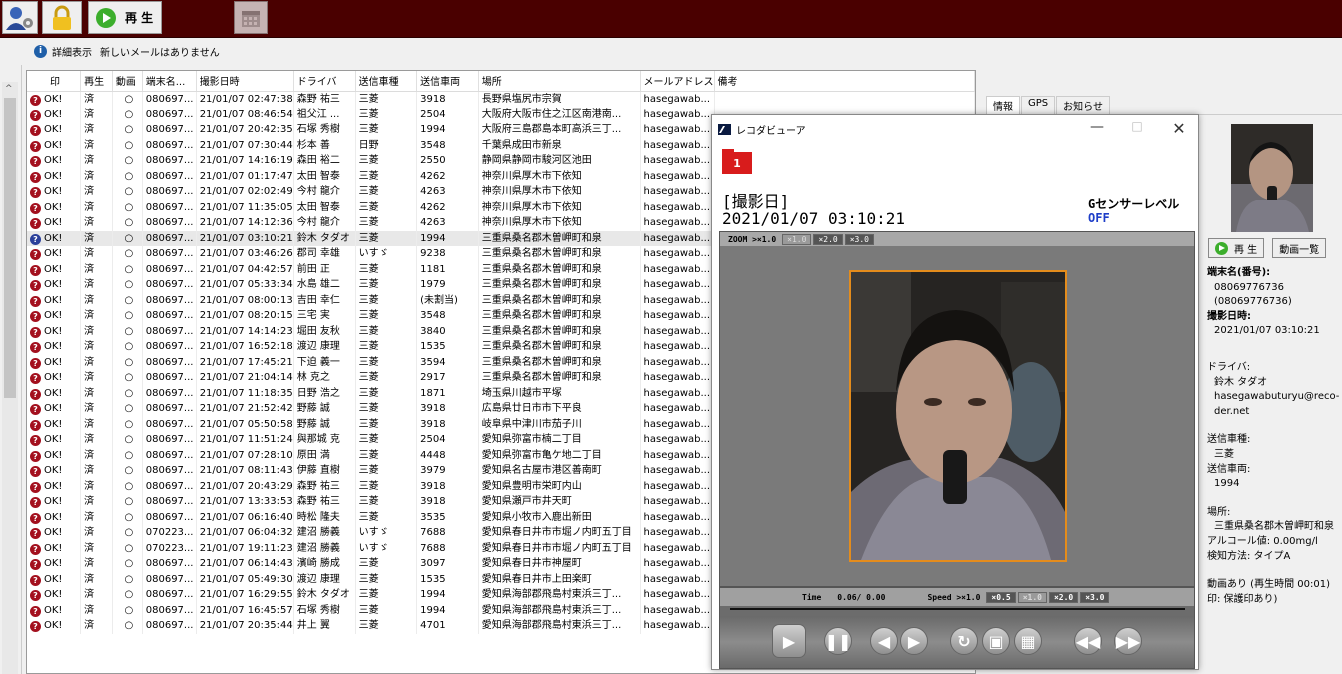 This screenshot has height=674, width=1342. I want to click on next-frame-button: ▶, so click(914, 641).